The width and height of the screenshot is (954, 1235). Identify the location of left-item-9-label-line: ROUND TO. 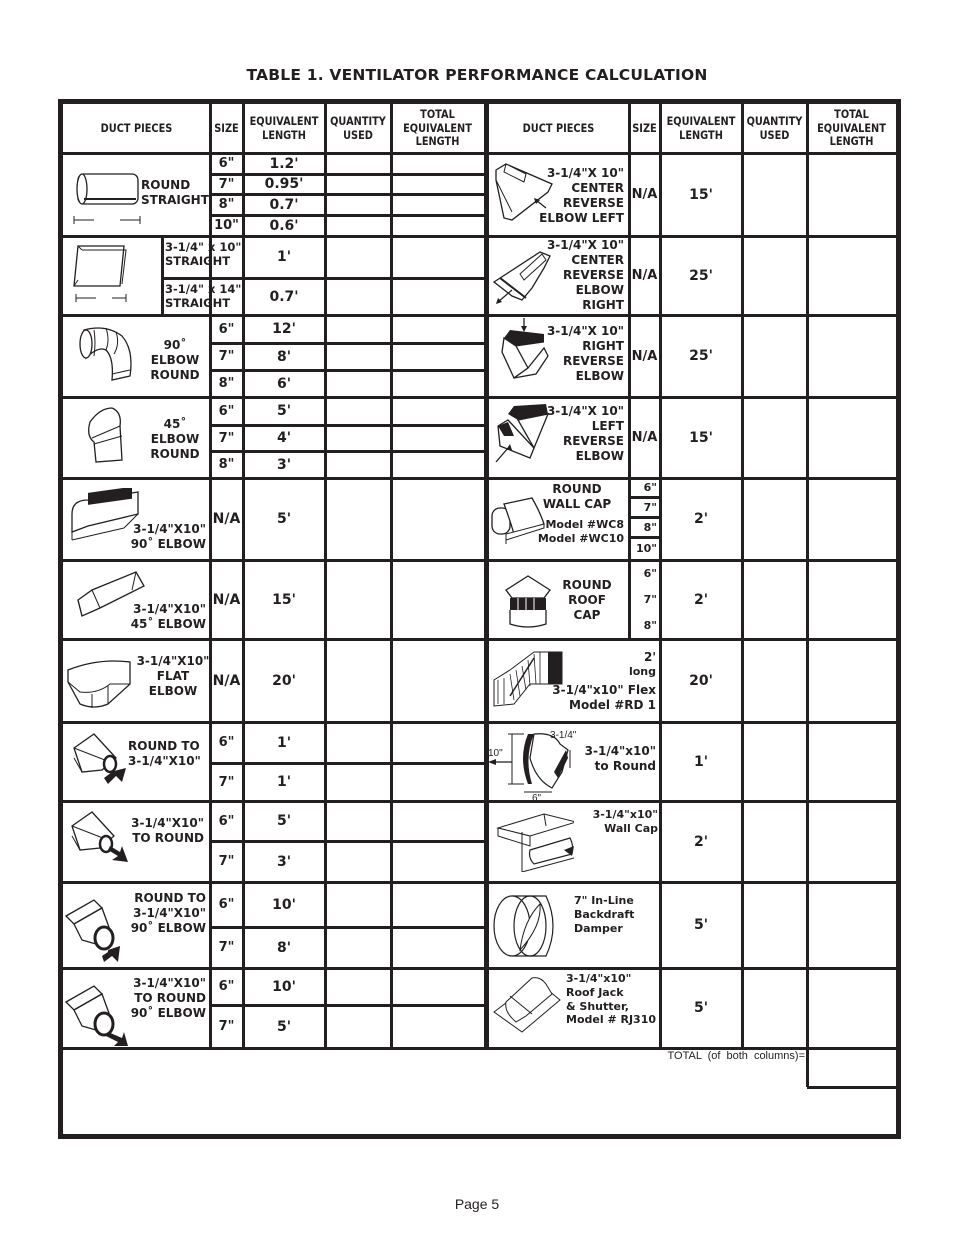
(170, 898).